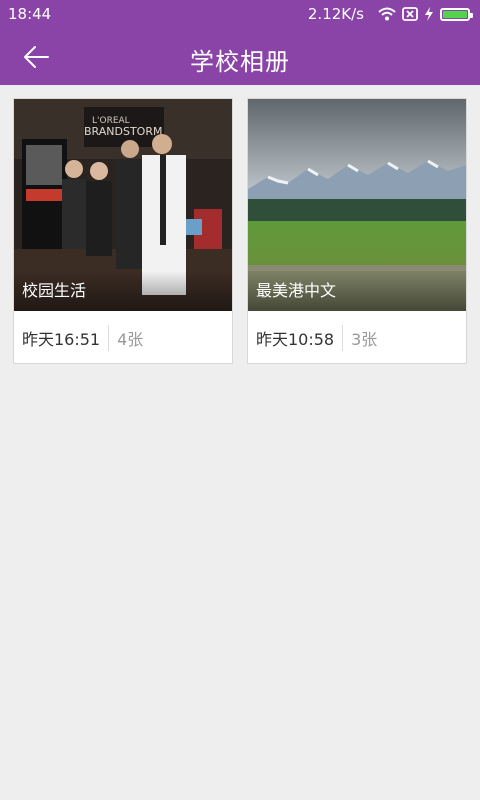 This screenshot has height=800, width=480. I want to click on battery-icon, so click(456, 14).